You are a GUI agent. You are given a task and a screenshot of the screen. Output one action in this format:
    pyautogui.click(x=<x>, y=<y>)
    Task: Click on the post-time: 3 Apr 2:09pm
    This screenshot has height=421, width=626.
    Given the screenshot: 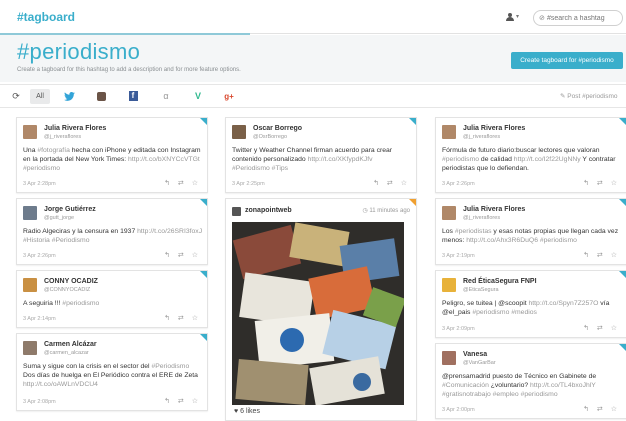 What is the action you would take?
    pyautogui.click(x=458, y=329)
    